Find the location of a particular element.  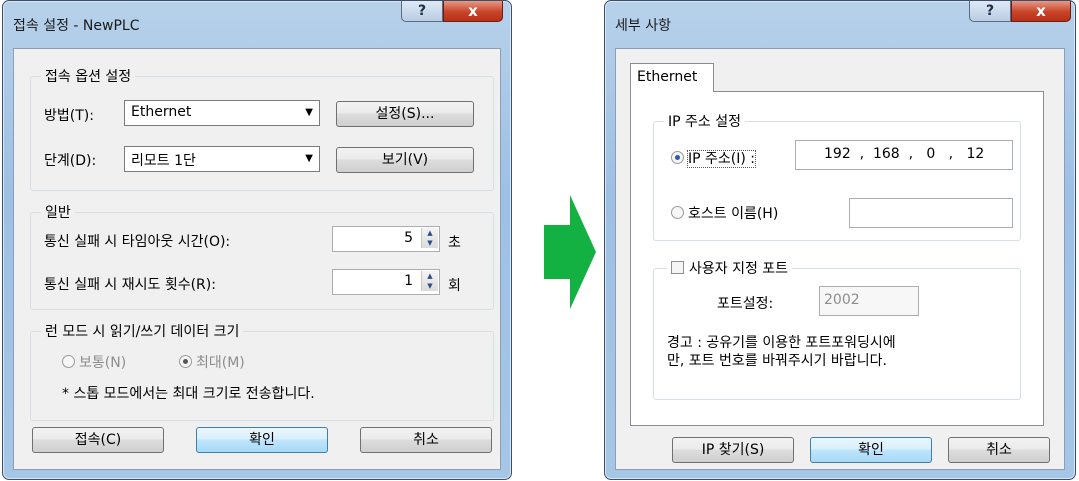

connect-button: 접속(C) is located at coordinates (98, 440).